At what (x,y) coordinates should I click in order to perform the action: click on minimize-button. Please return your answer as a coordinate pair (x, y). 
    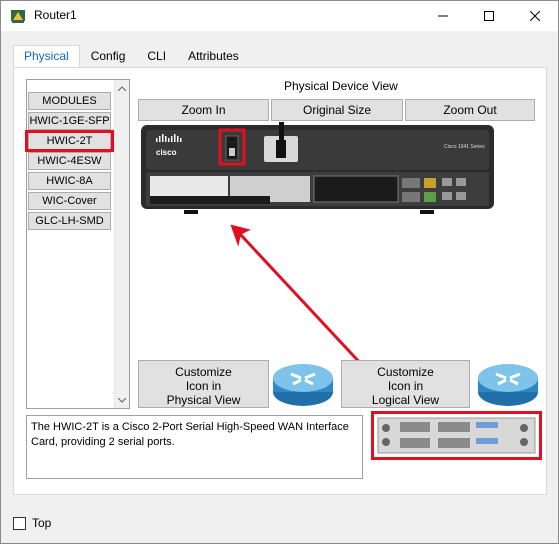
    Looking at the image, I should click on (443, 16).